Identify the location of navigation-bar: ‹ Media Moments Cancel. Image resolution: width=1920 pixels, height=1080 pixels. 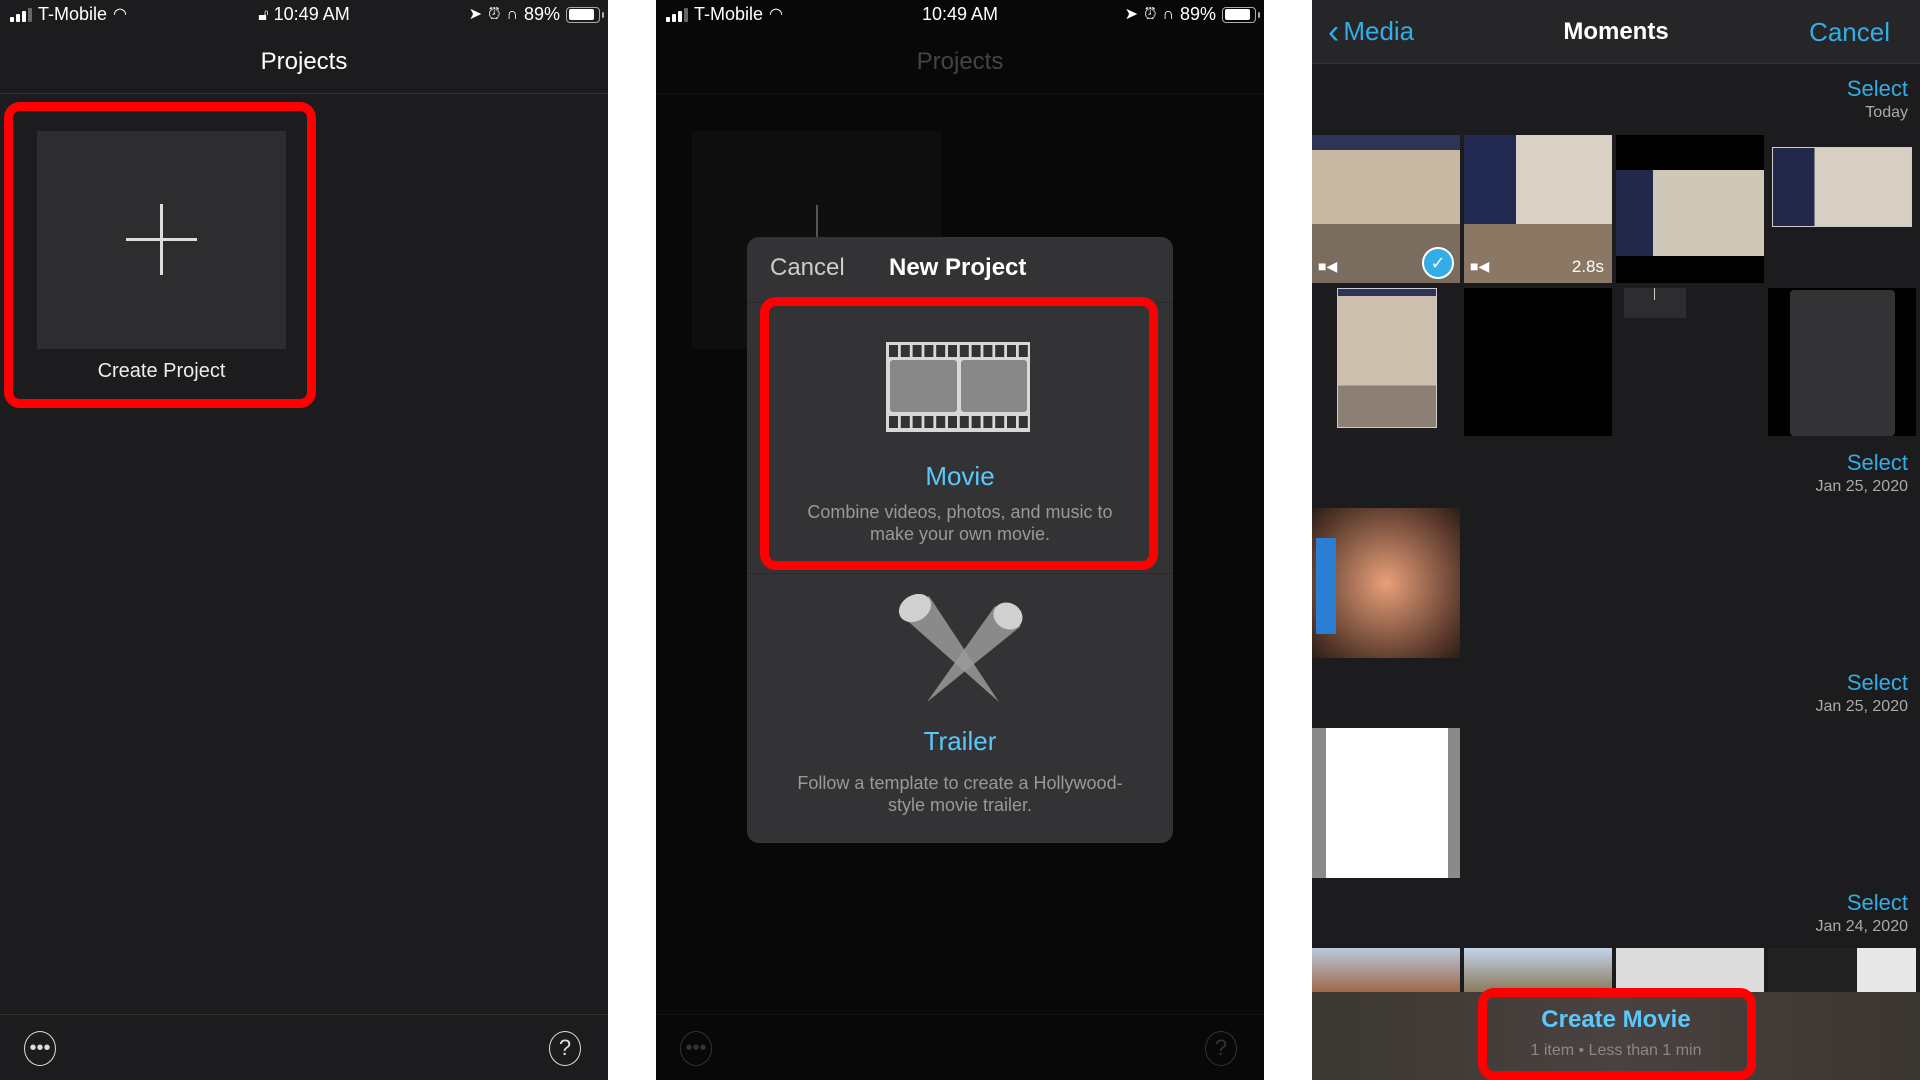
(1616, 32).